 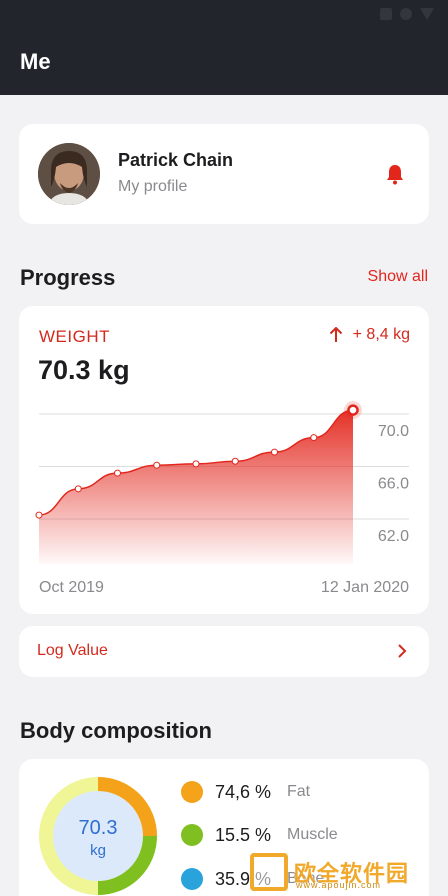 What do you see at coordinates (393, 484) in the screenshot?
I see `y-tick-label: 66.0` at bounding box center [393, 484].